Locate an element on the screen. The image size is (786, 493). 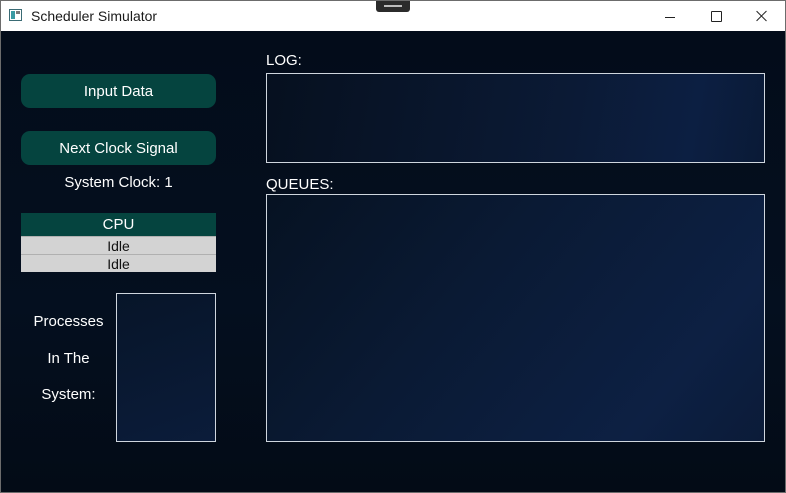
close-icon is located at coordinates (762, 16).